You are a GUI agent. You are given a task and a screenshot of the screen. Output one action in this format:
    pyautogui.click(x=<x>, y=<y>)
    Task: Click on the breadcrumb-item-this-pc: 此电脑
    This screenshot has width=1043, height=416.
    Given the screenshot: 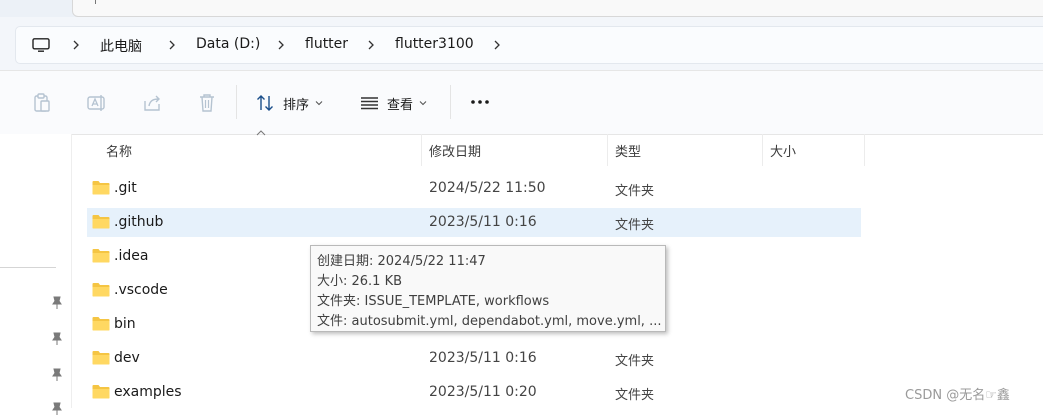 What is the action you would take?
    pyautogui.click(x=121, y=46)
    